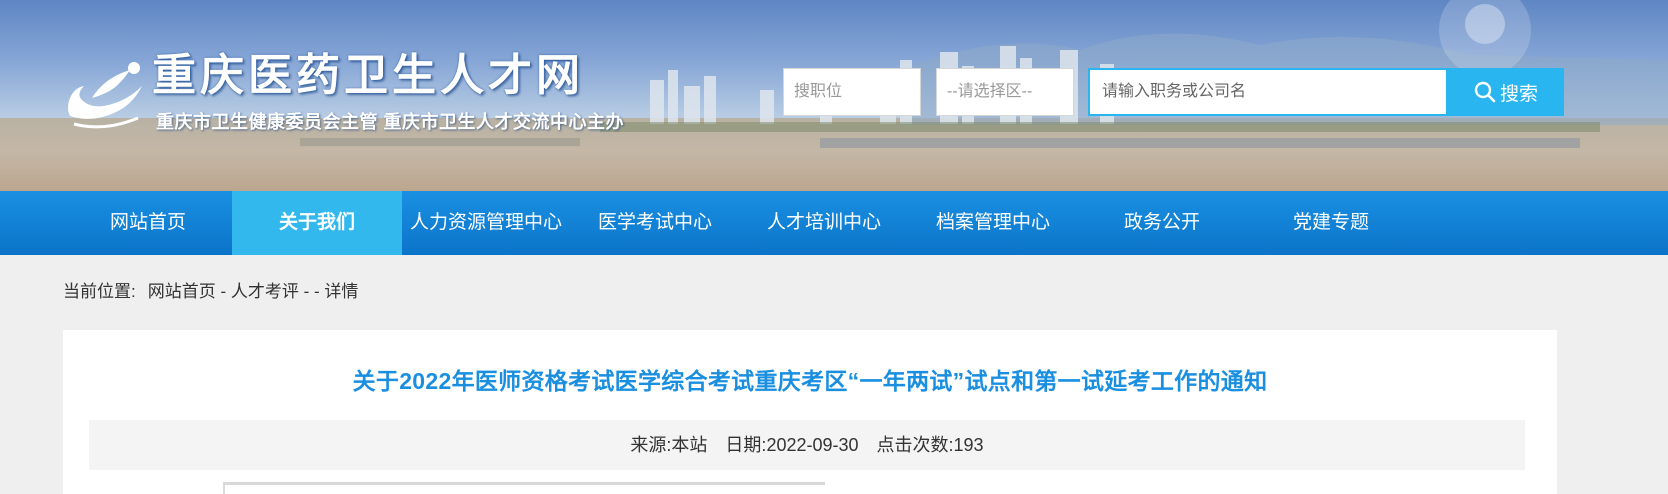  What do you see at coordinates (182, 291) in the screenshot?
I see `breadcrumb-home-link: 网站首页` at bounding box center [182, 291].